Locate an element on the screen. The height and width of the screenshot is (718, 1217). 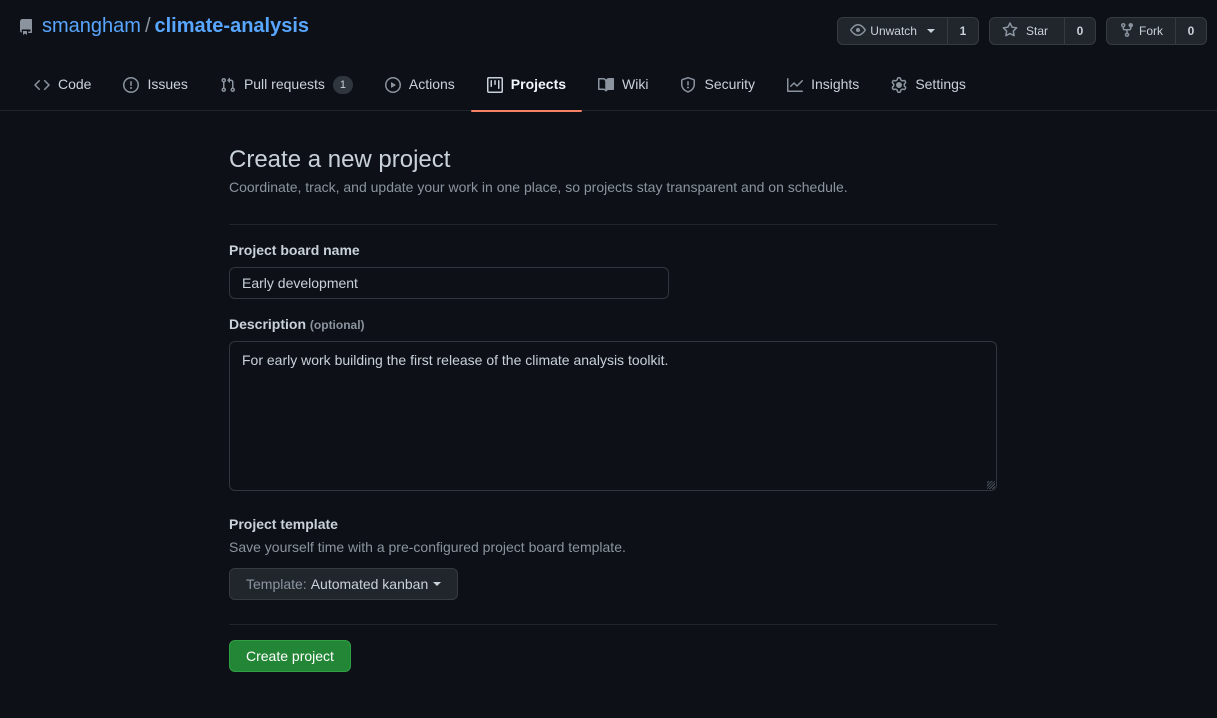
tab-actions-label: Actions is located at coordinates (431, 84).